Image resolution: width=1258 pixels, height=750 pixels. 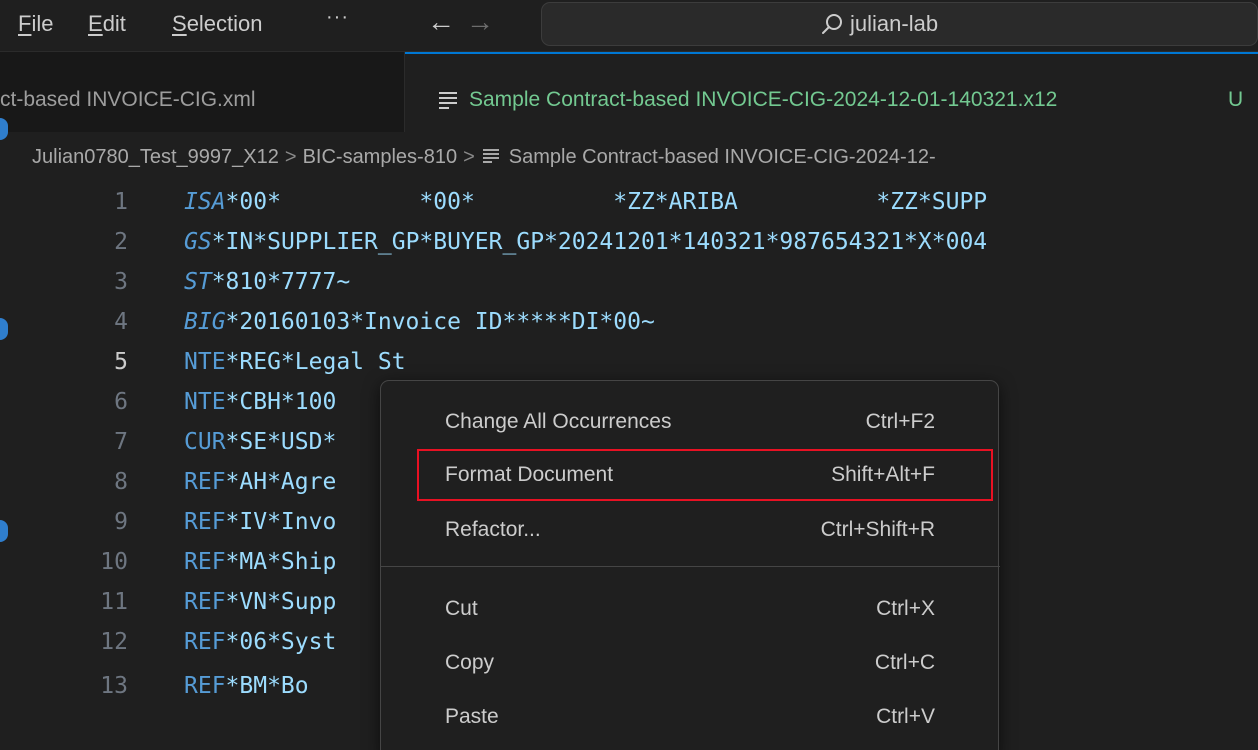 What do you see at coordinates (337, 17) in the screenshot?
I see `more-menus-button: ···` at bounding box center [337, 17].